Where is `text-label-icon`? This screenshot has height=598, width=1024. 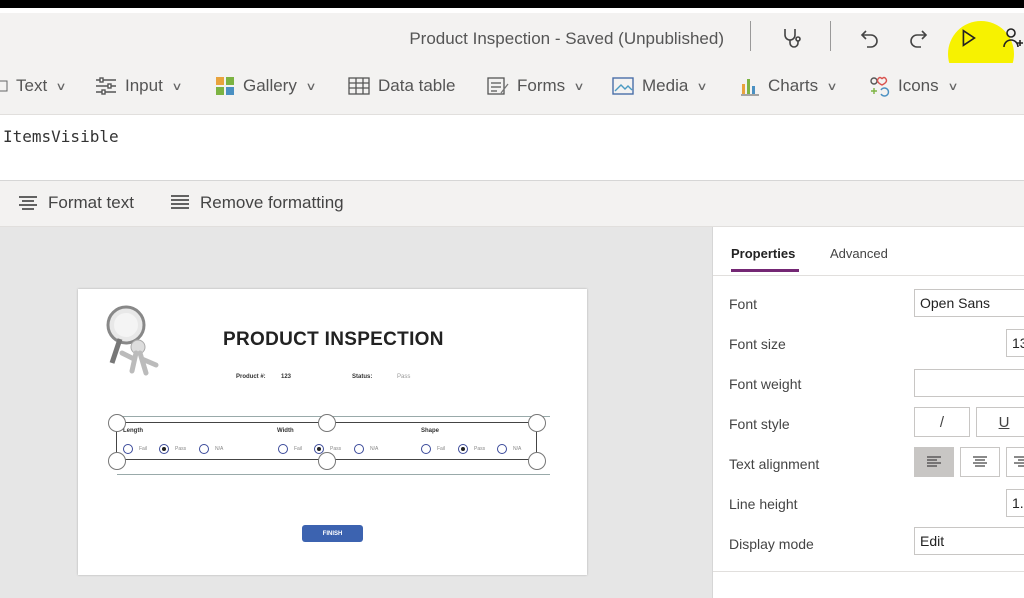
text-label-icon is located at coordinates (4, 86).